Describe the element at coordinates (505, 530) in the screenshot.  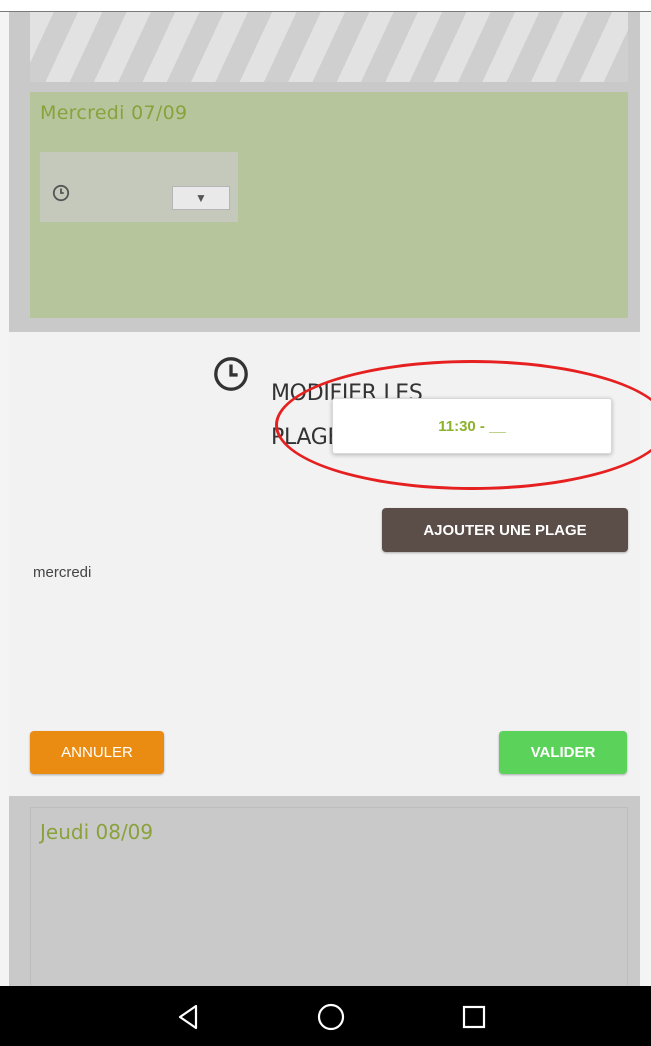
I see `add-slot-button: AJOUTER UNE PLAGE` at that location.